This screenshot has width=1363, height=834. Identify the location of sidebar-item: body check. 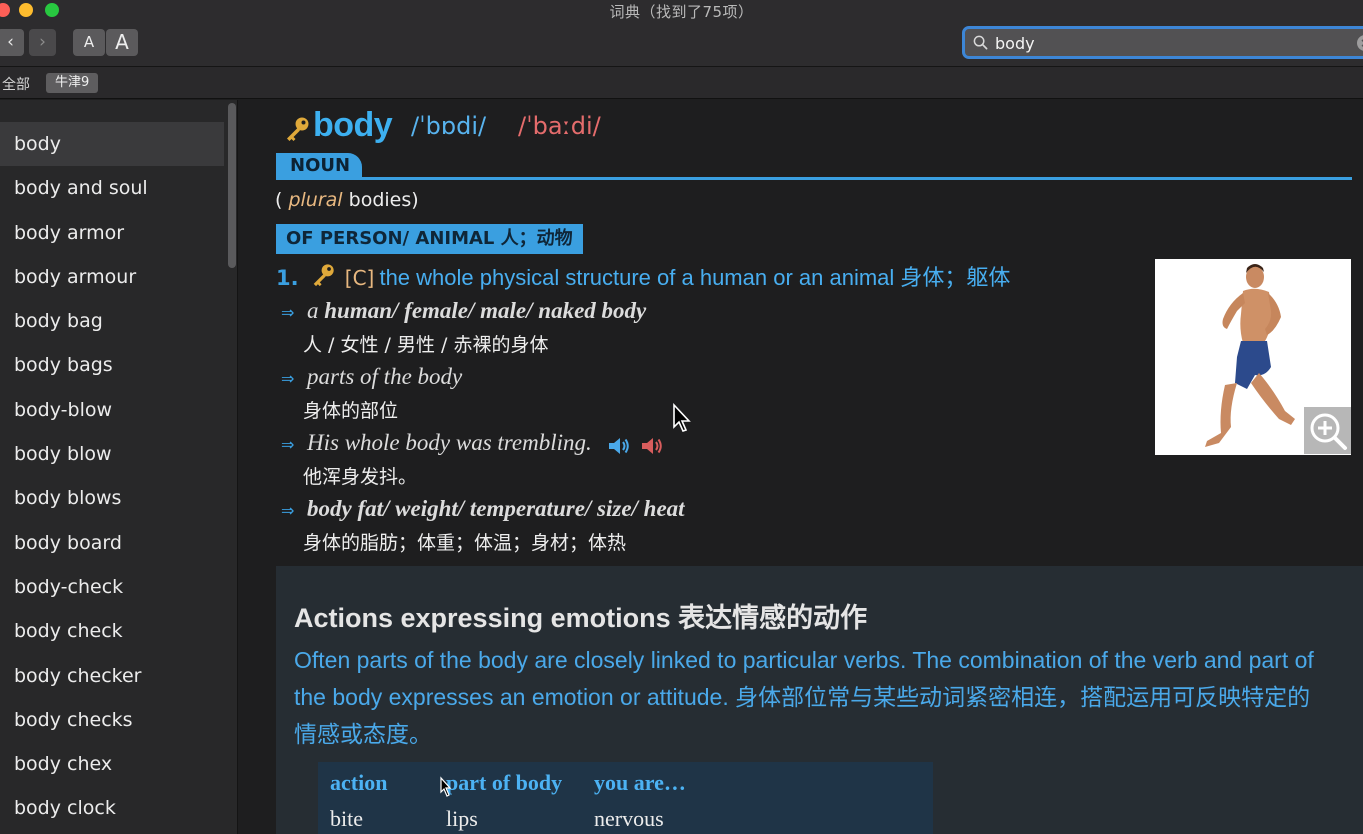
(112, 631).